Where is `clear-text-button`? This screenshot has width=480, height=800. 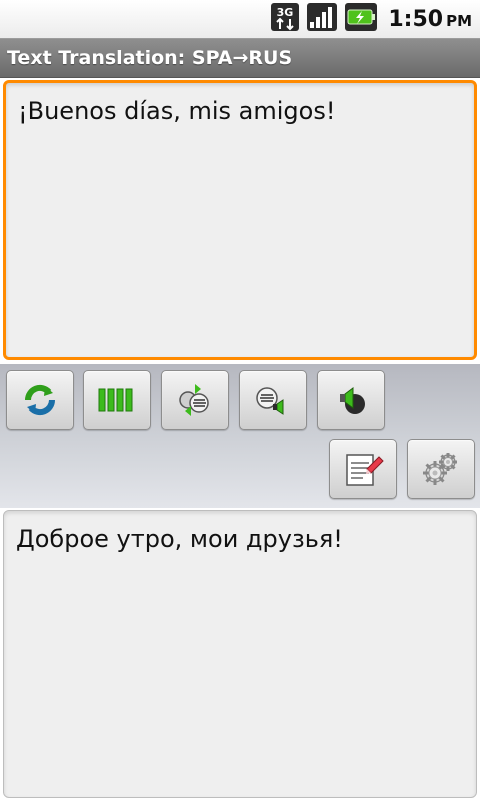 clear-text-button is located at coordinates (363, 469).